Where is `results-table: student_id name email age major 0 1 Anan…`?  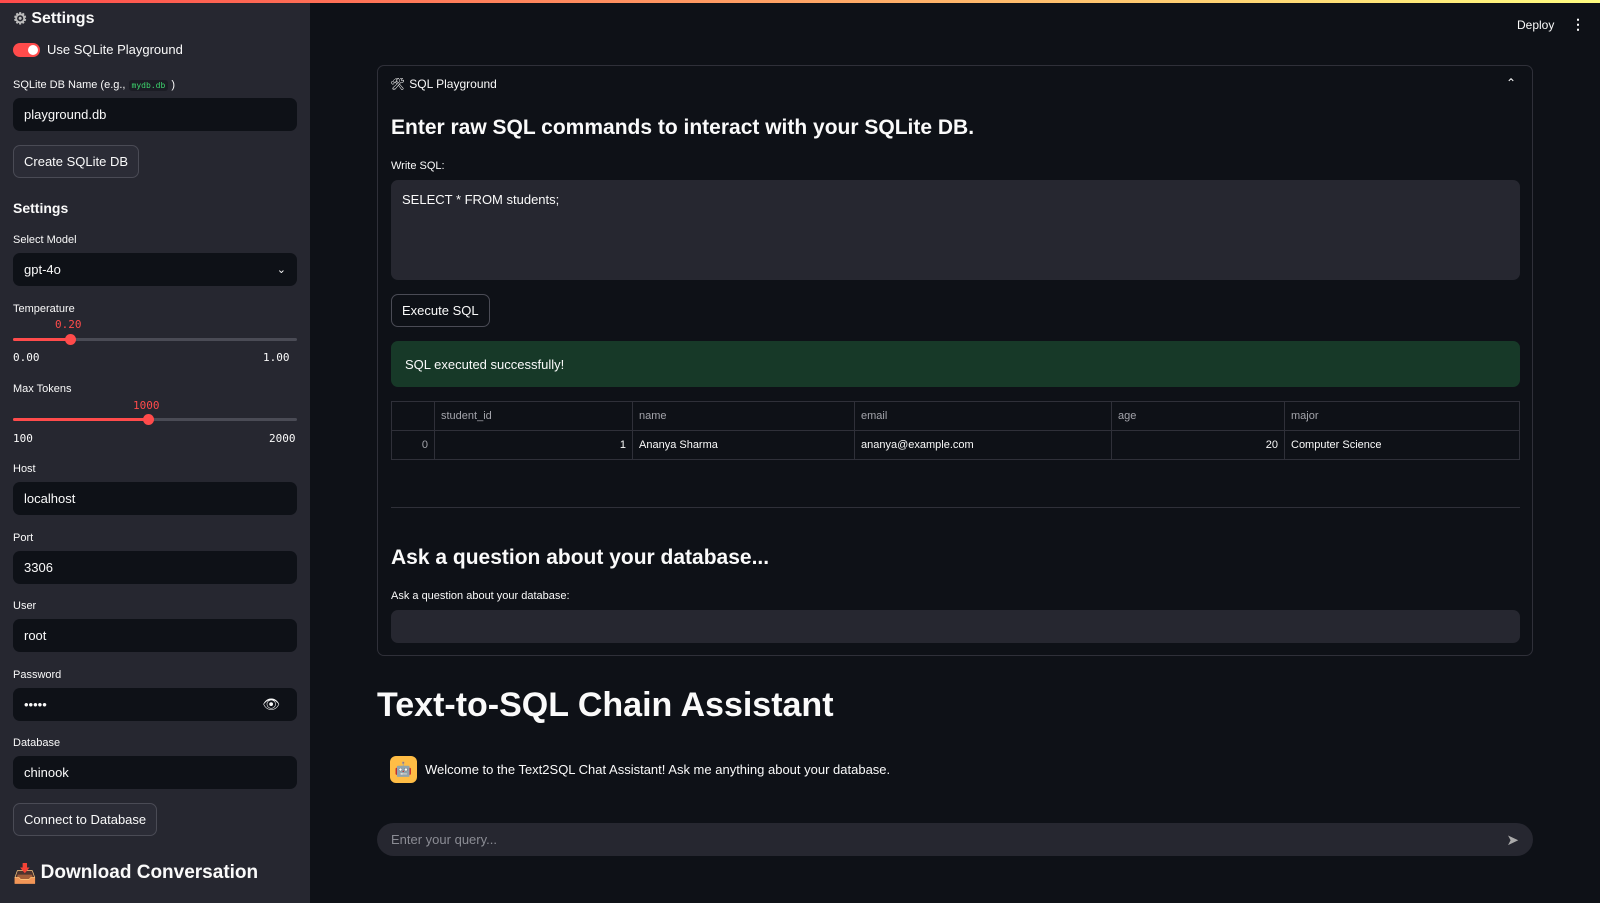
results-table: student_id name email age major 0 1 Anan… is located at coordinates (955, 430).